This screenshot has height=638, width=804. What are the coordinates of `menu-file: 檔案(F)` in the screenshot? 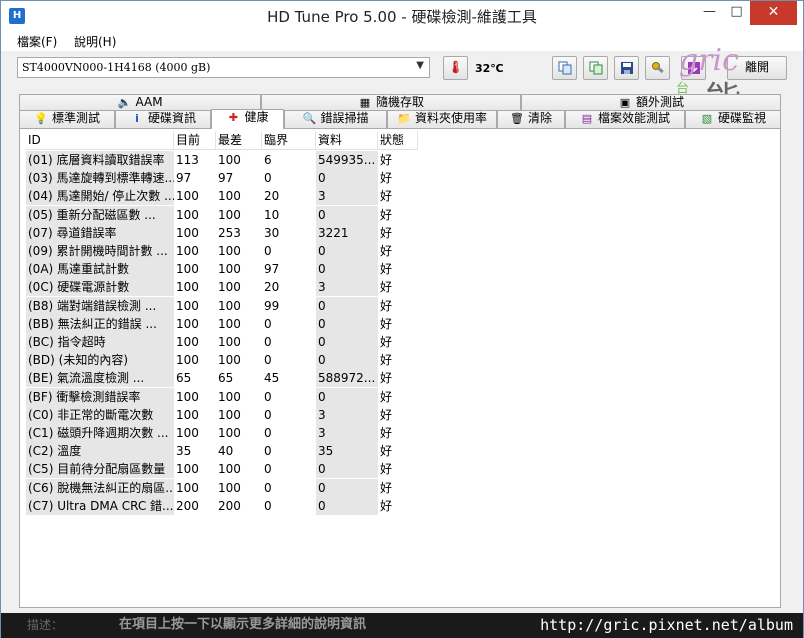 It's located at (37, 41).